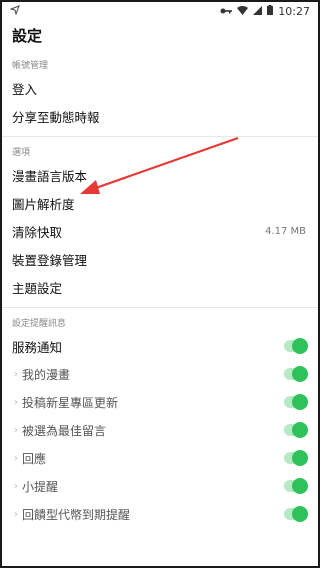 The height and width of the screenshot is (568, 320). What do you see at coordinates (160, 458) in the screenshot?
I see `settings-item-replies: › 回應` at bounding box center [160, 458].